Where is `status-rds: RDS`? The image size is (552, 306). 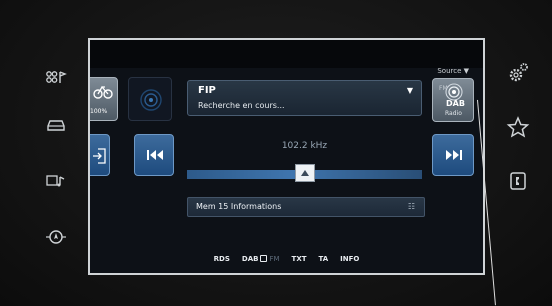
status-rds: RDS is located at coordinates (221, 259).